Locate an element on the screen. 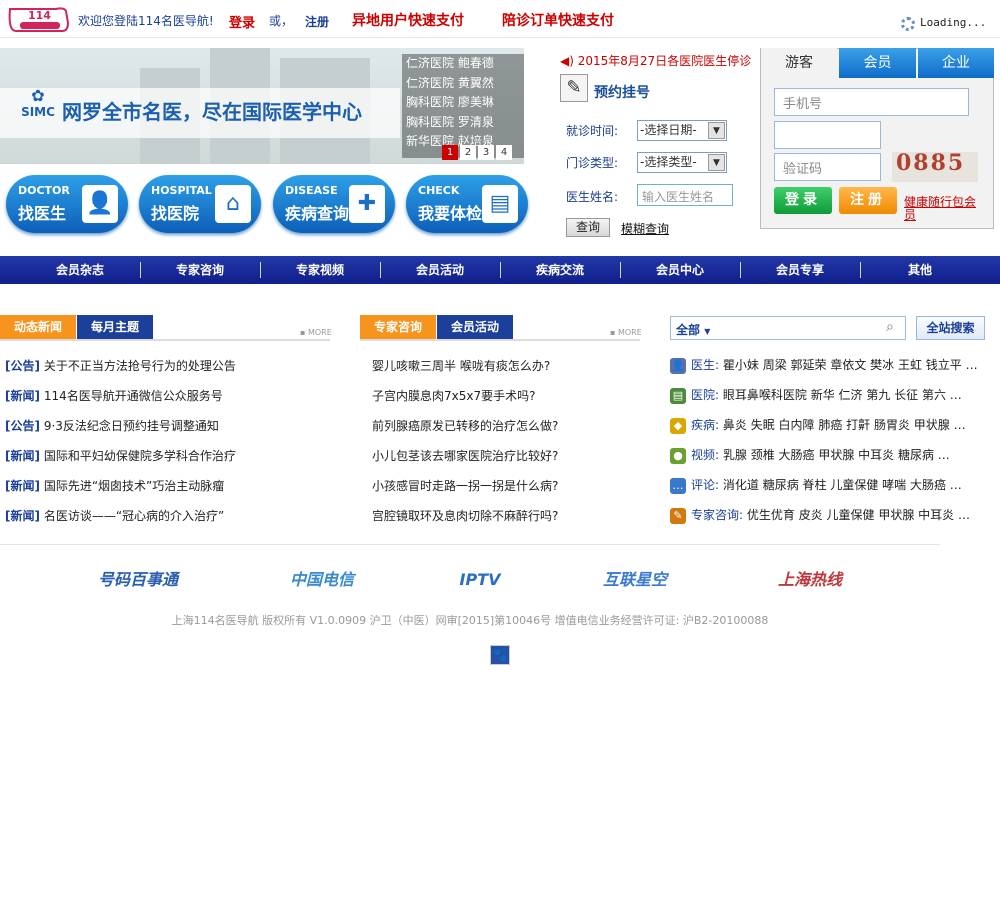 Image resolution: width=1000 pixels, height=909 pixels. partner-logo: IPTV is located at coordinates (480, 580).